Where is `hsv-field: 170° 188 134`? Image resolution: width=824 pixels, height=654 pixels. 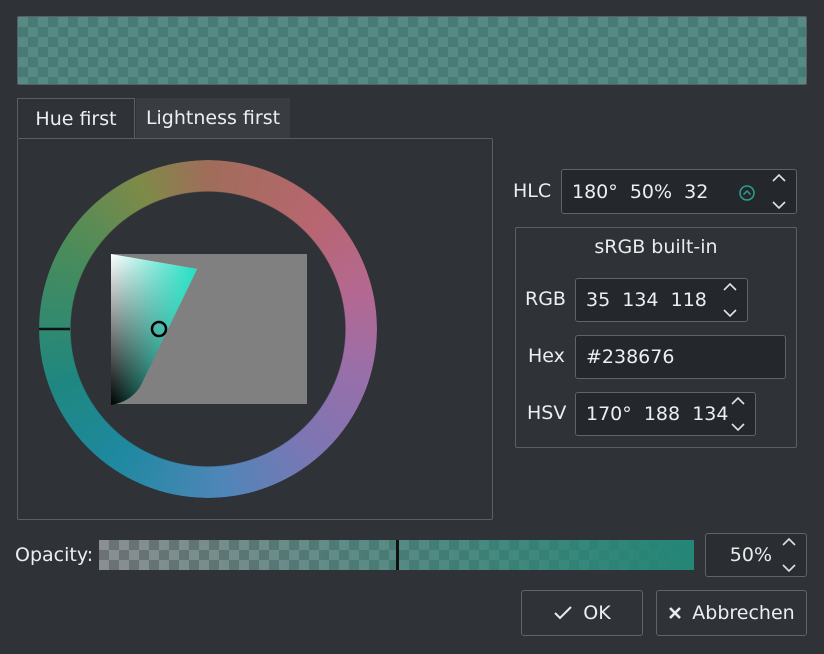
hsv-field: 170° 188 134 is located at coordinates (665, 414).